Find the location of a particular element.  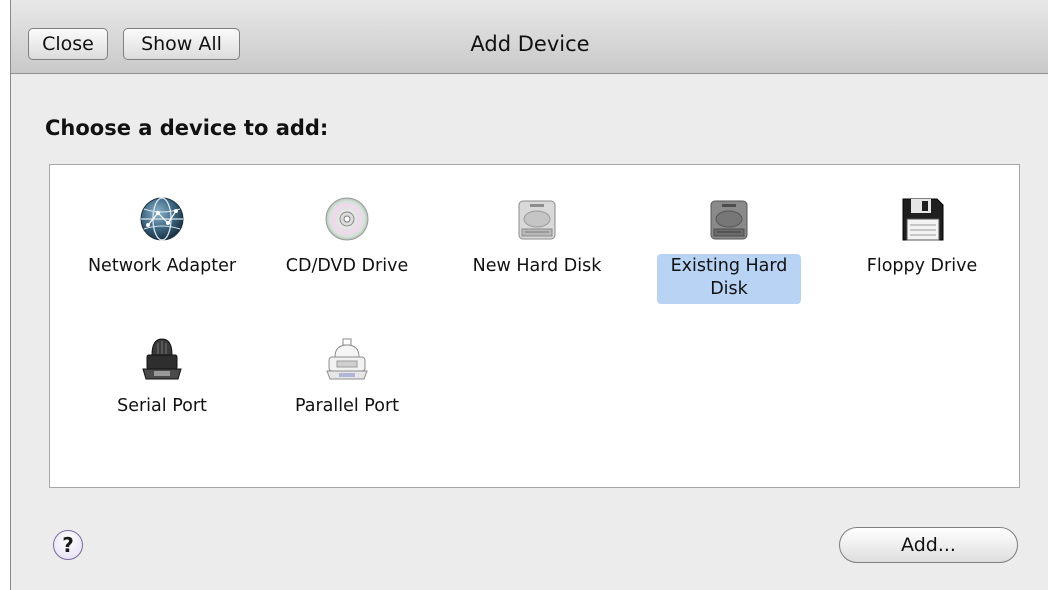

device-label: Serial Port is located at coordinates (162, 406).